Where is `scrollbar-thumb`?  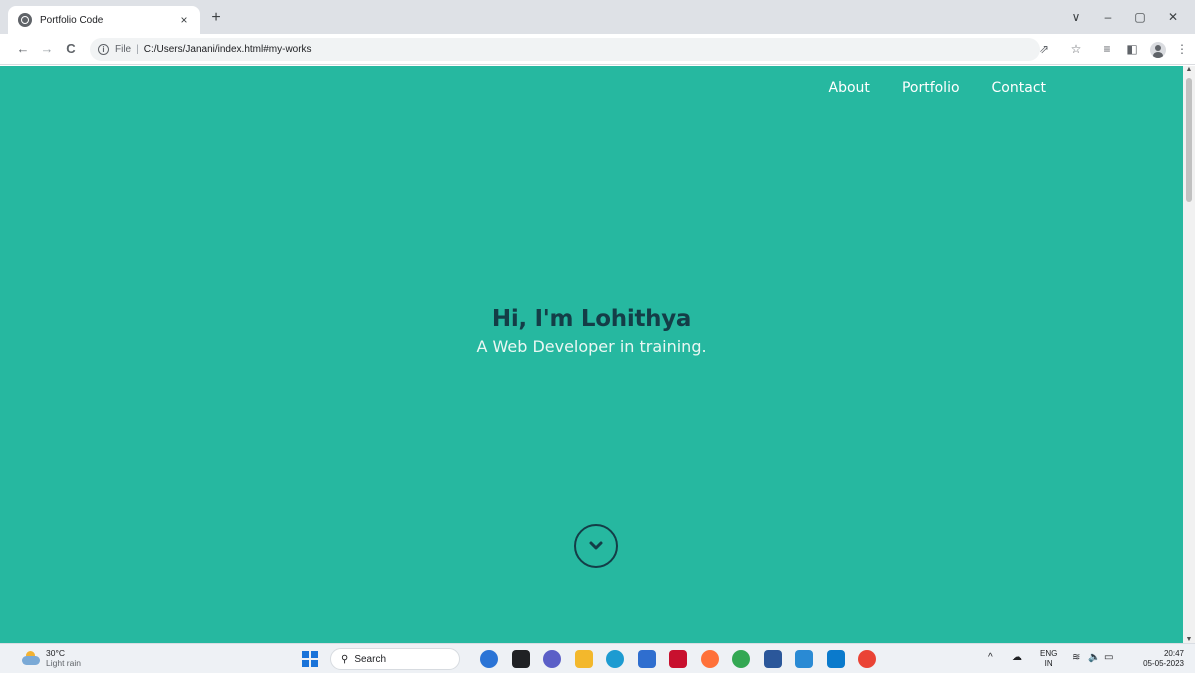 scrollbar-thumb is located at coordinates (1189, 140).